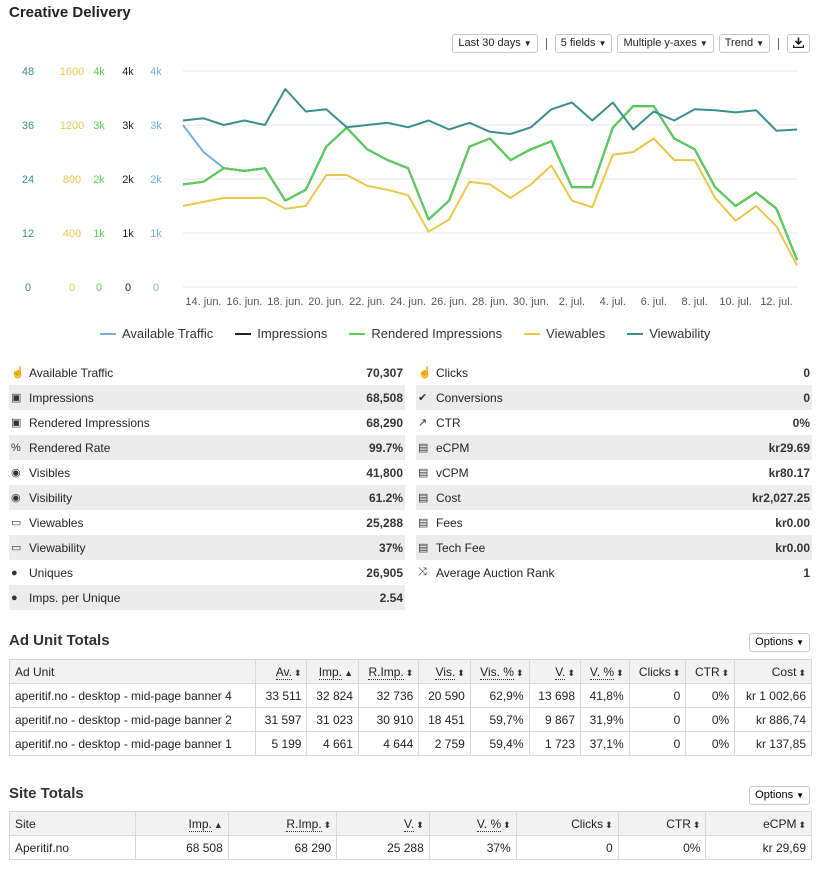 The width and height of the screenshot is (818, 870). Describe the element at coordinates (448, 422) in the screenshot. I see `stat-label: CTR` at that location.